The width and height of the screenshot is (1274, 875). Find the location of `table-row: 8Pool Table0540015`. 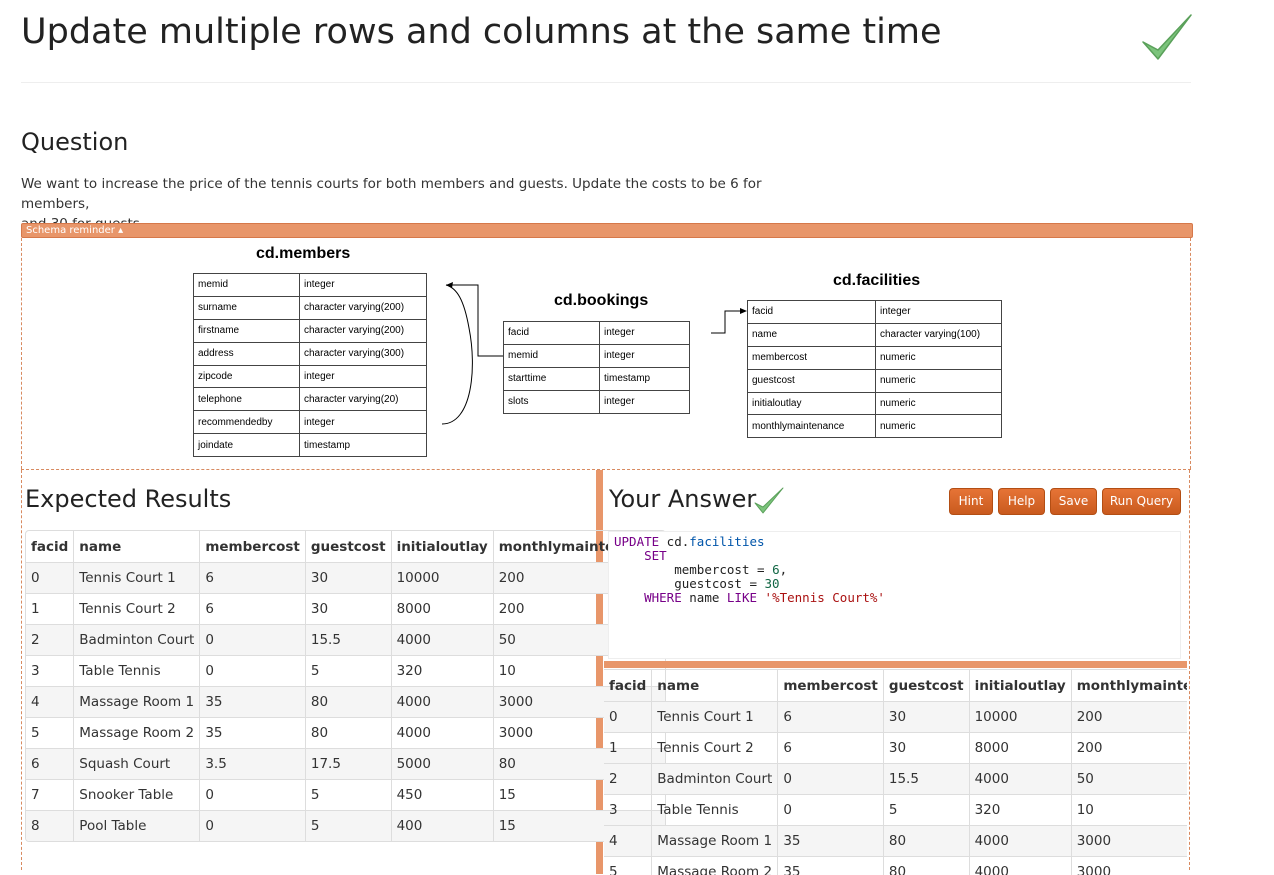

table-row: 8Pool Table0540015 is located at coordinates (345, 826).